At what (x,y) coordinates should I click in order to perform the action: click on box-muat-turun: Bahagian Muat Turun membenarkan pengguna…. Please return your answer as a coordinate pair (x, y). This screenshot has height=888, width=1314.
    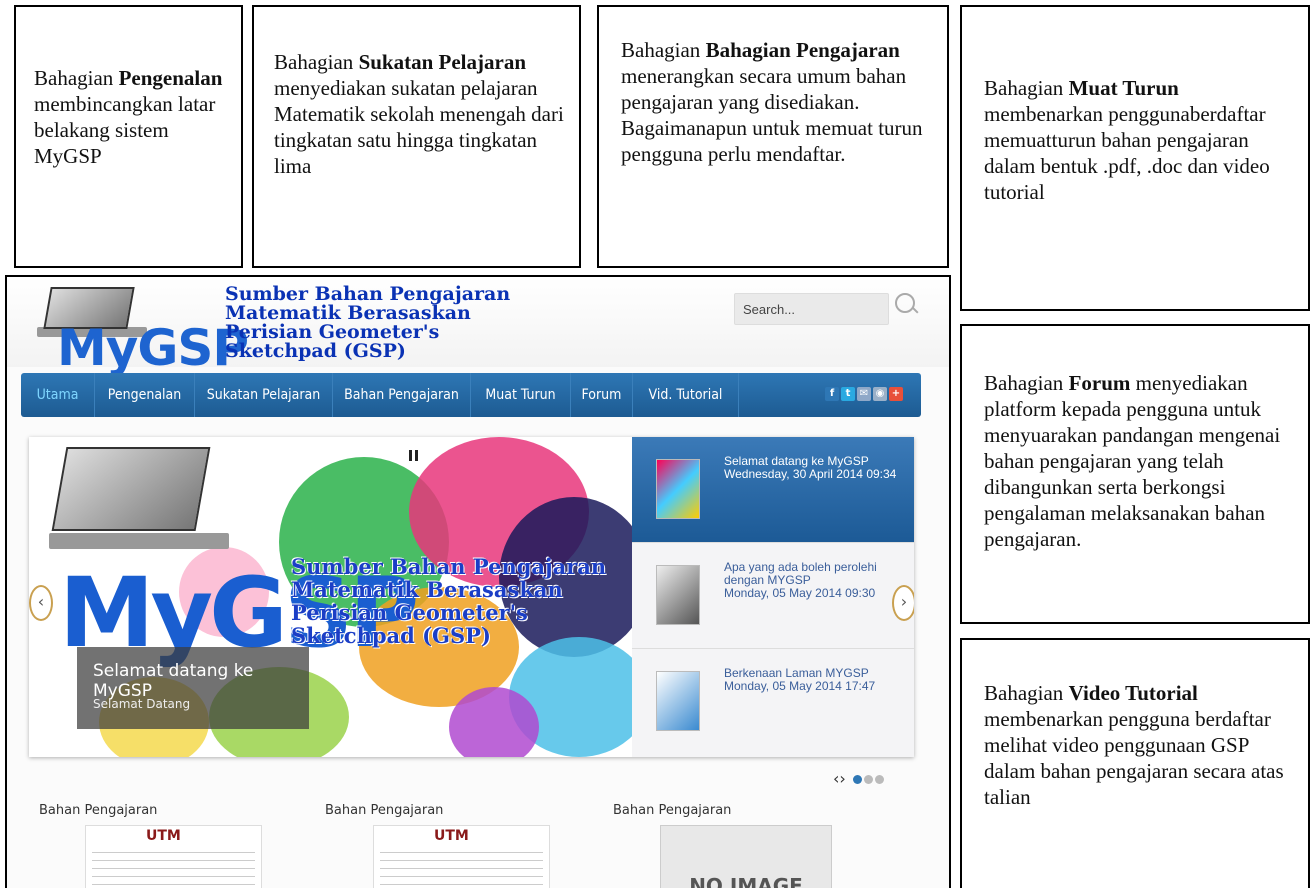
    Looking at the image, I should click on (1135, 158).